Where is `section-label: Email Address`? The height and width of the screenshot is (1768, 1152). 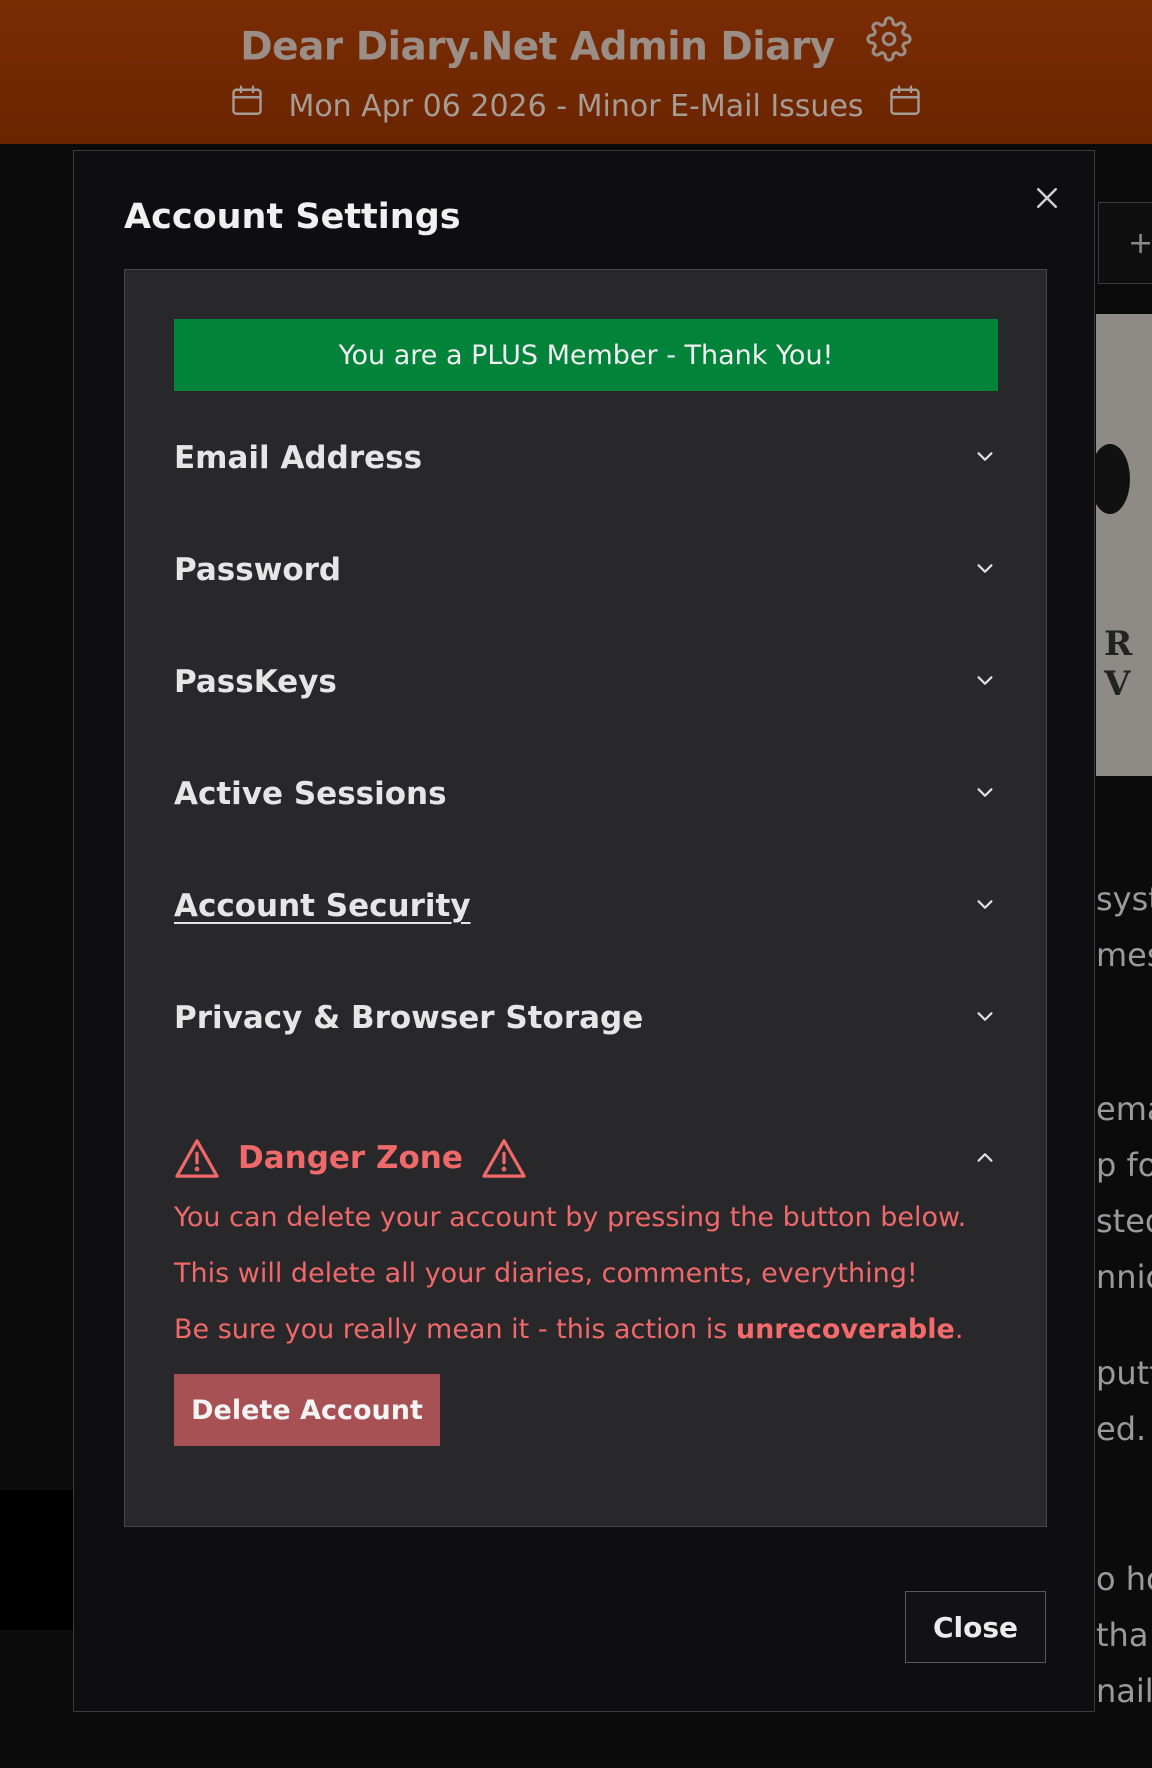
section-label: Email Address is located at coordinates (298, 458).